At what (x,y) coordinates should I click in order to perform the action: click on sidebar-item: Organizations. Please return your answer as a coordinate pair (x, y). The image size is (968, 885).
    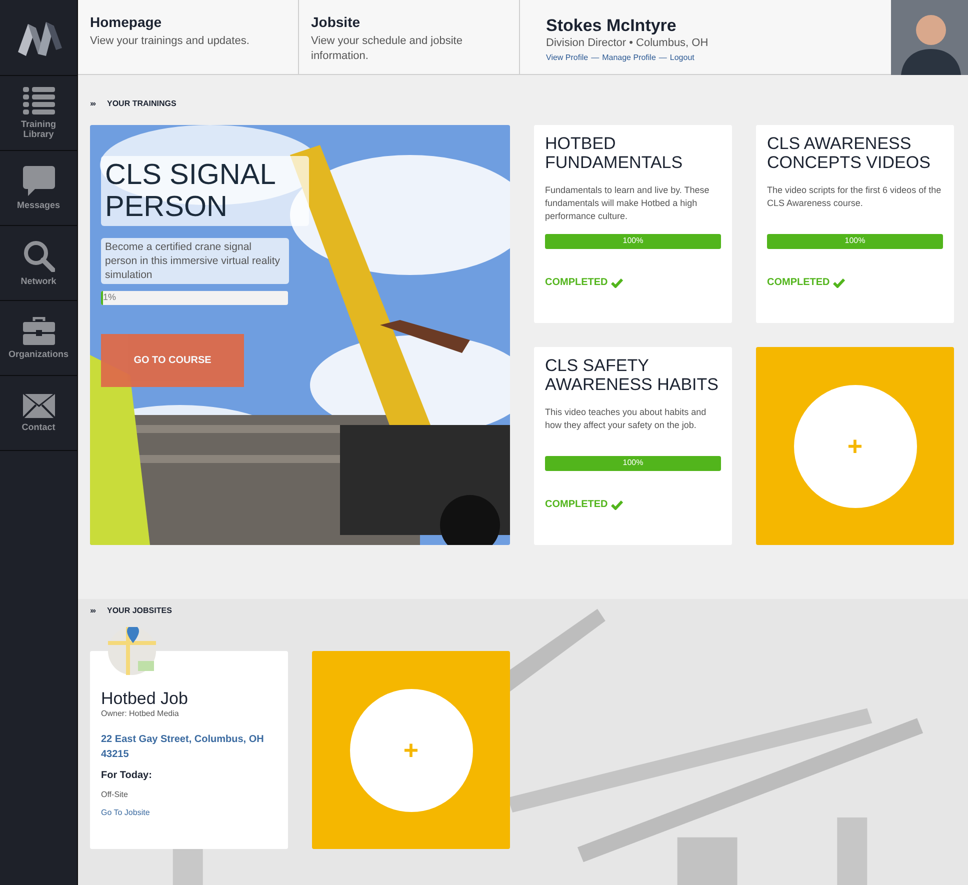
    Looking at the image, I should click on (38, 338).